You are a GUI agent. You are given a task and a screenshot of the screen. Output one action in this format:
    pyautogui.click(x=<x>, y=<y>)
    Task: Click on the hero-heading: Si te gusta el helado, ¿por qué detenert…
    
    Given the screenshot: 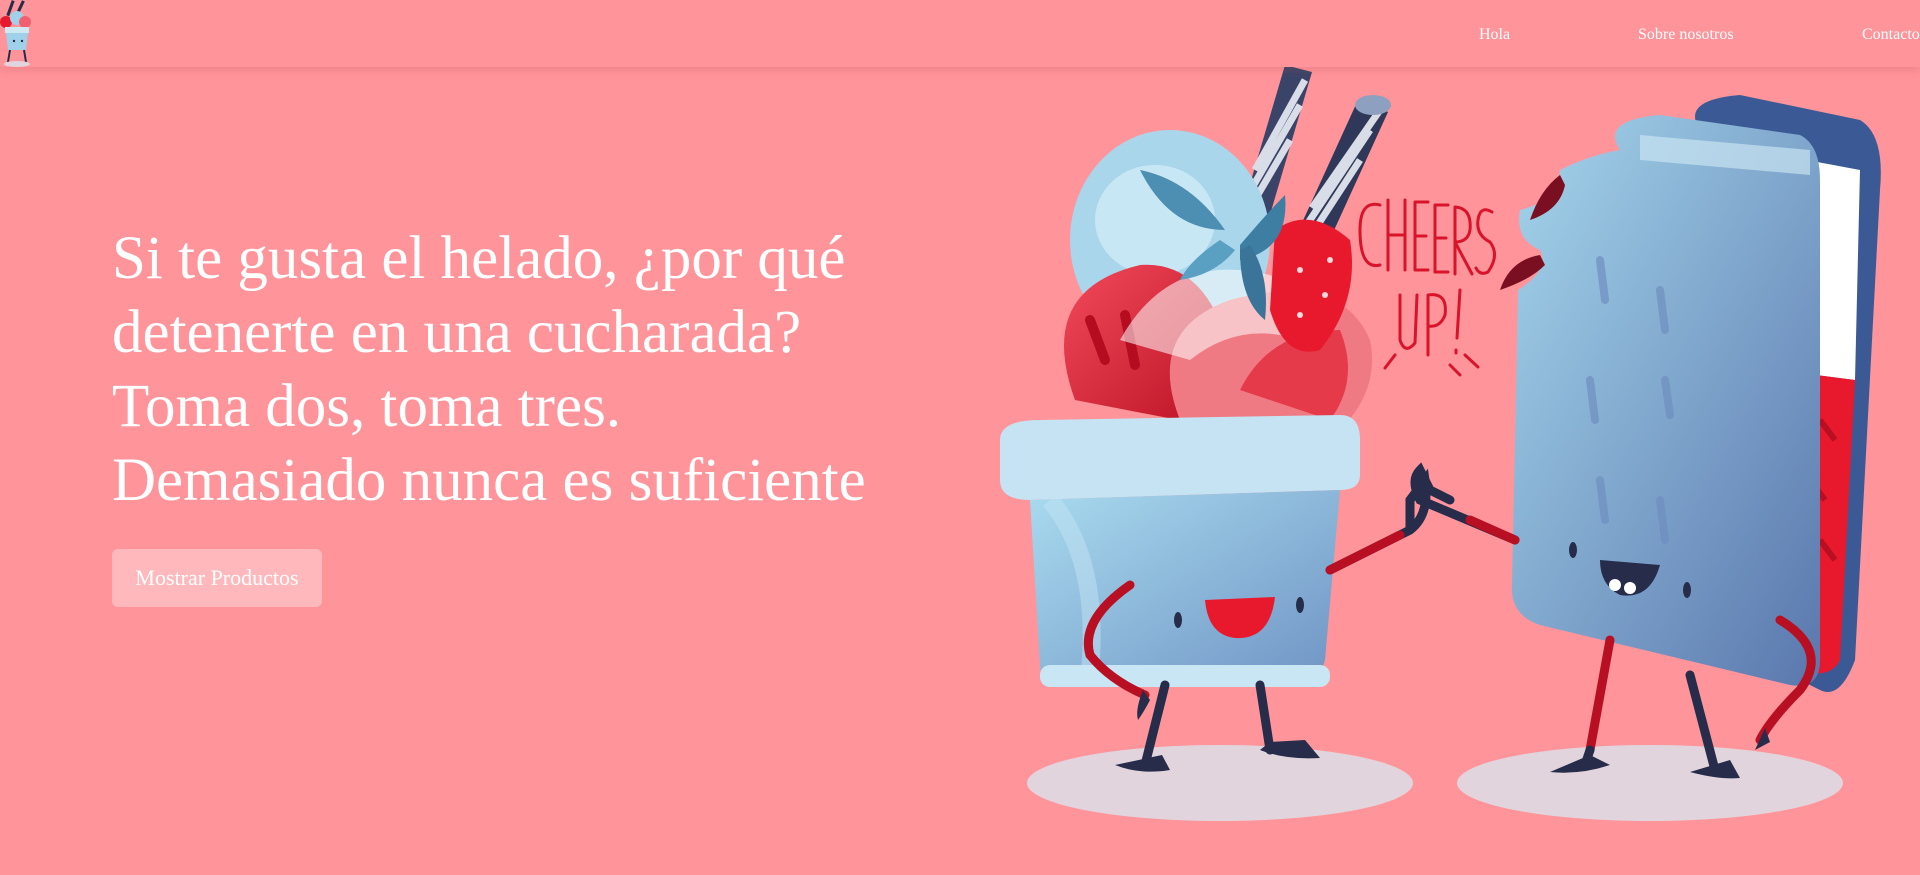 What is the action you would take?
    pyautogui.click(x=489, y=370)
    